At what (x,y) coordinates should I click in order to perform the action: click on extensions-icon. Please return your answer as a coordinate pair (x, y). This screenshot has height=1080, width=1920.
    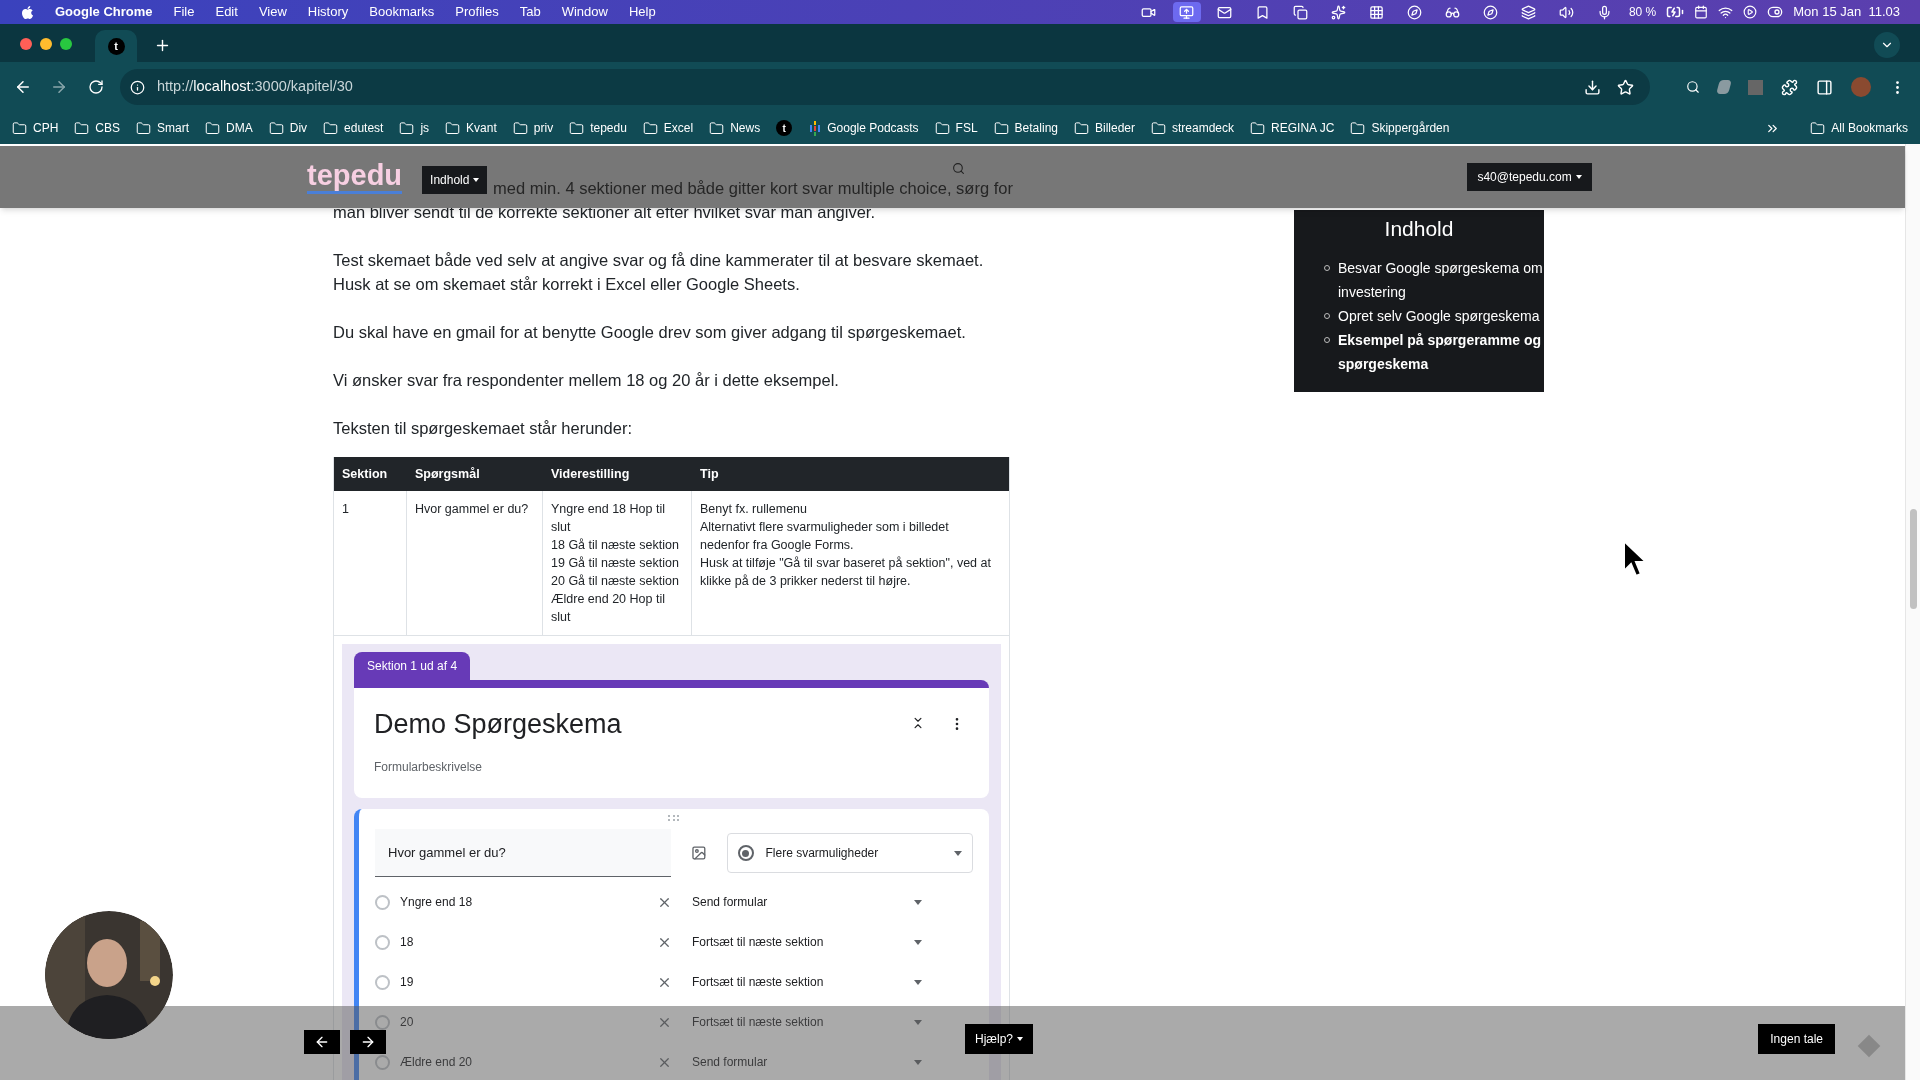
    Looking at the image, I should click on (1789, 87).